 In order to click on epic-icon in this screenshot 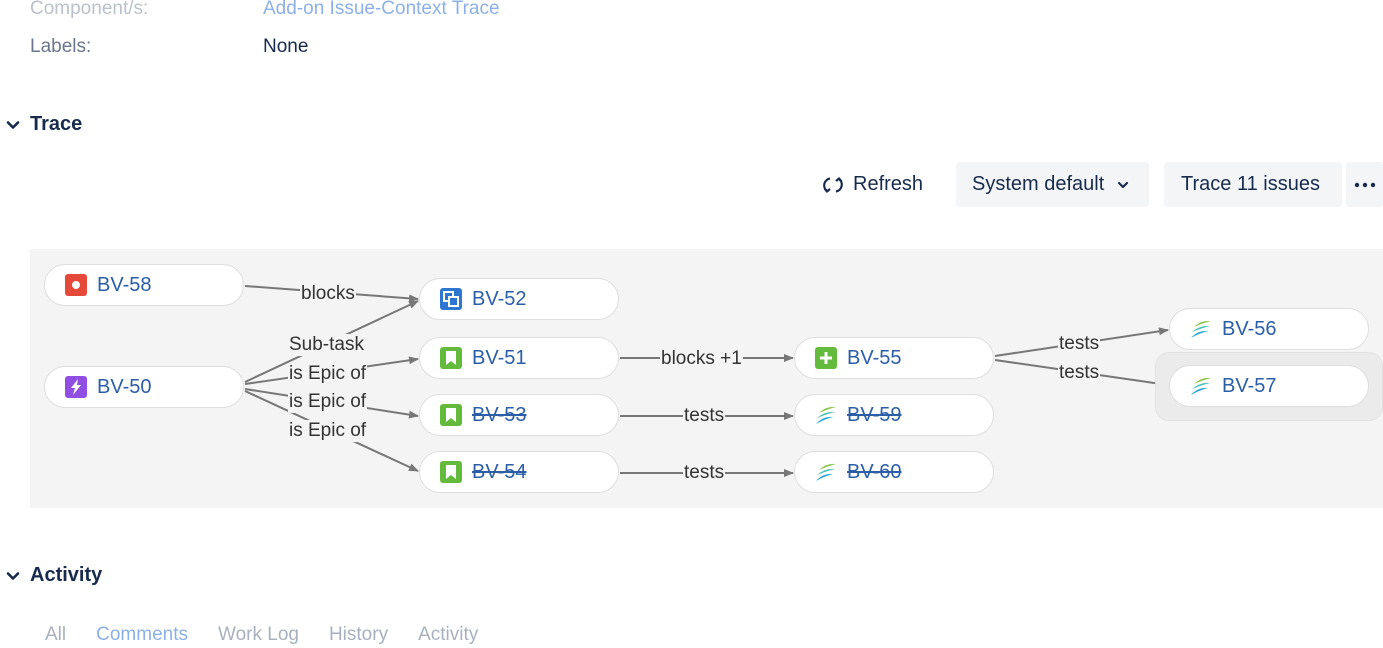, I will do `click(76, 387)`.